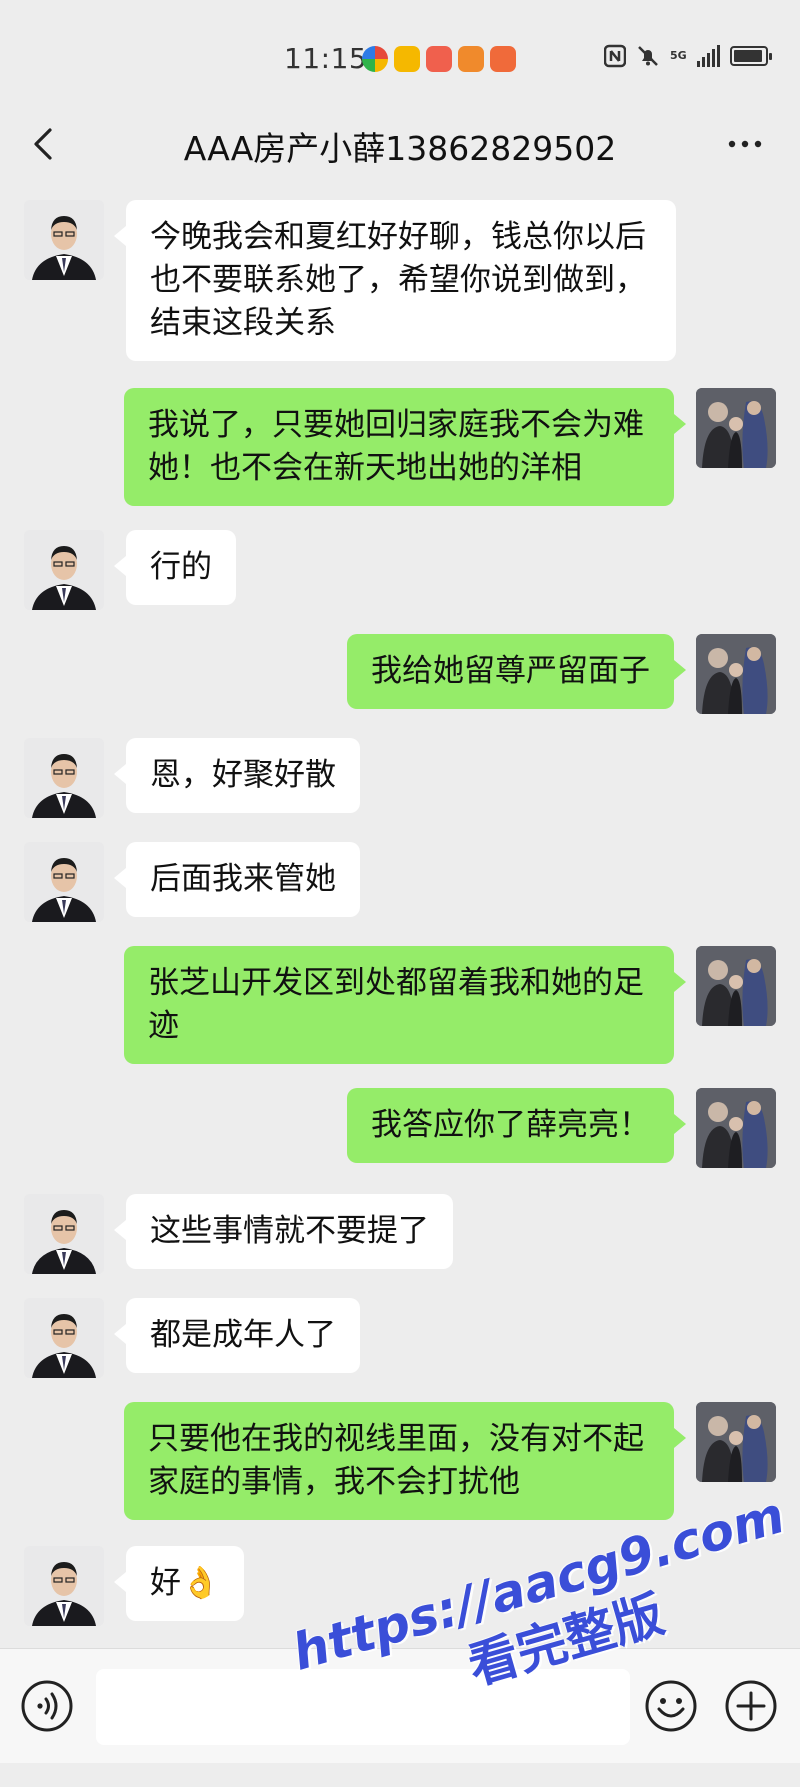 This screenshot has height=1787, width=800. Describe the element at coordinates (47, 1706) in the screenshot. I see `voice-icon` at that location.